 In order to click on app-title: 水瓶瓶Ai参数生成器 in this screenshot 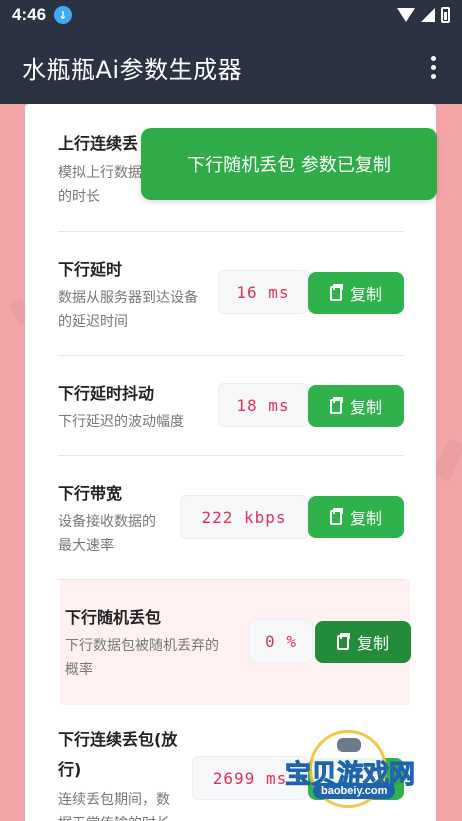, I will do `click(132, 69)`.